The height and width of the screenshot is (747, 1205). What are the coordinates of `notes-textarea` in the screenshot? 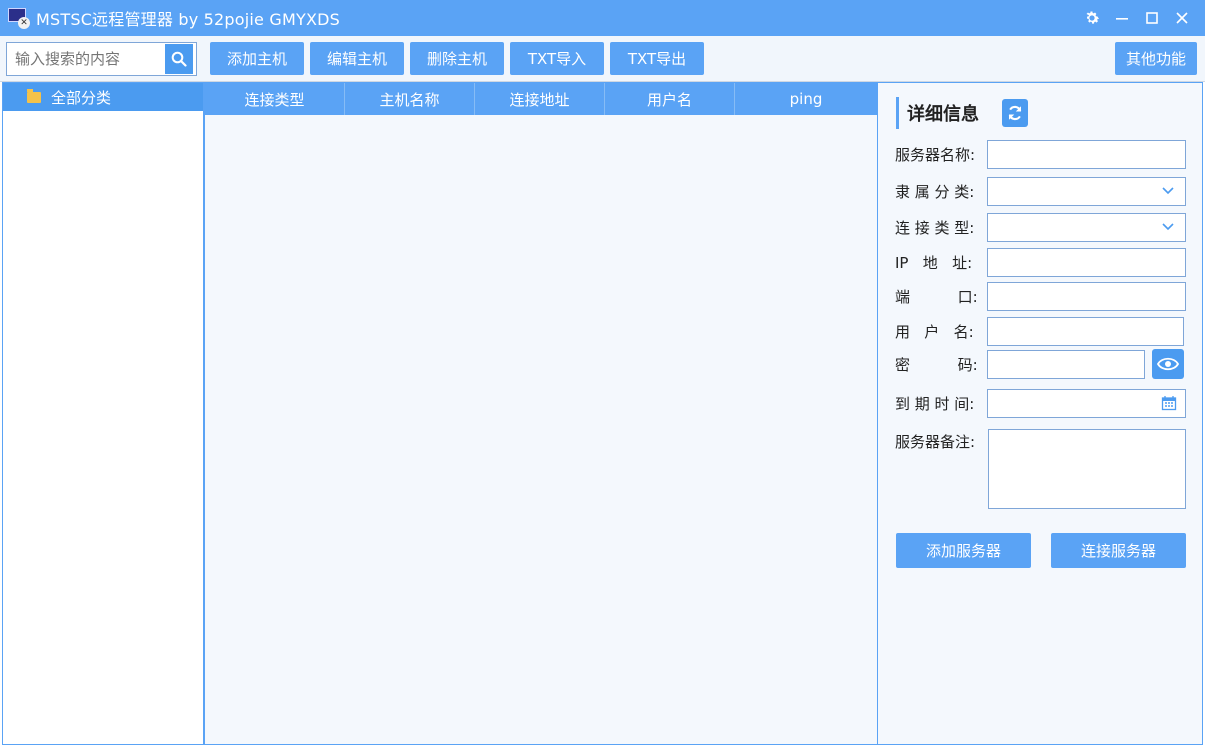 It's located at (1087, 469).